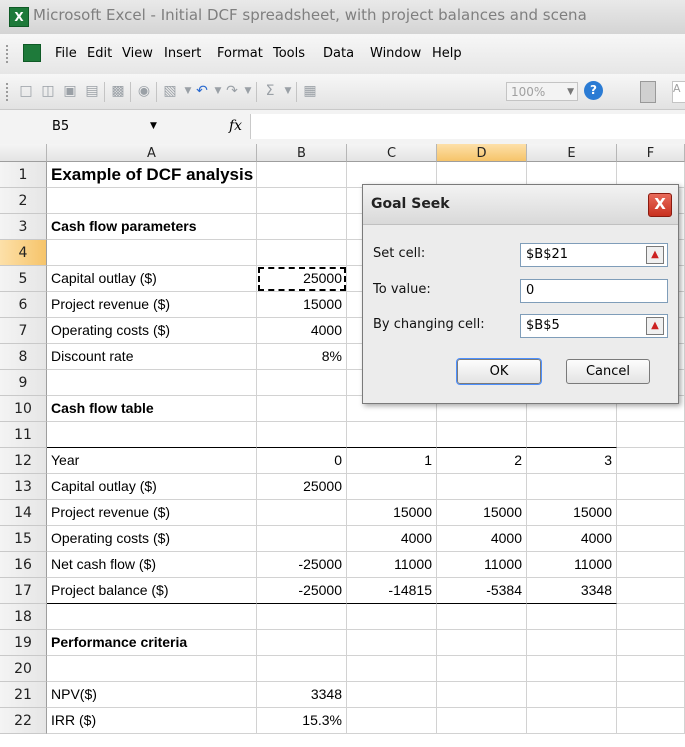  Describe the element at coordinates (482, 721) in the screenshot. I see `cell-d22` at that location.